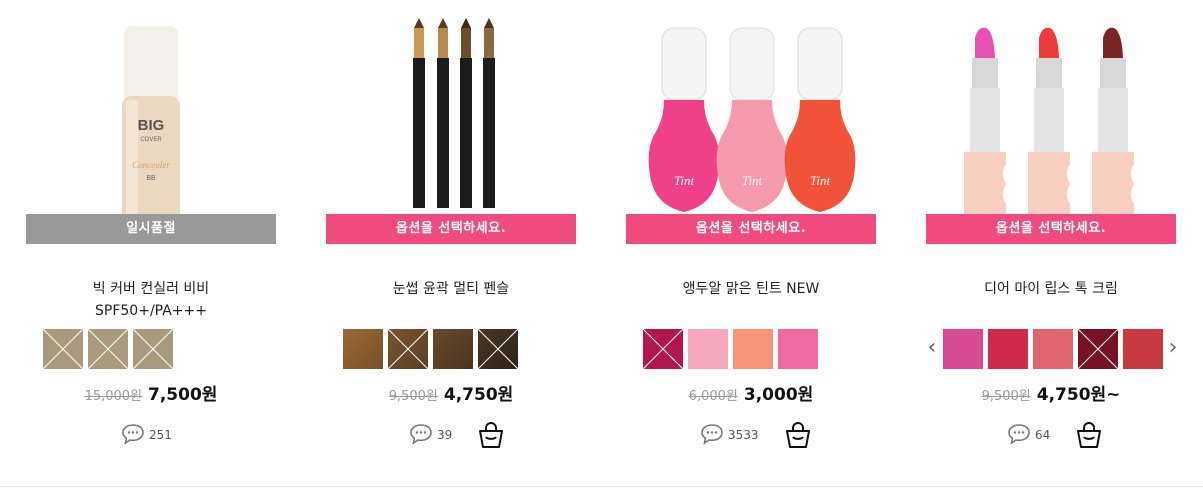 The width and height of the screenshot is (1203, 489). I want to click on price: 9,500원 4,750원~, so click(1051, 392).